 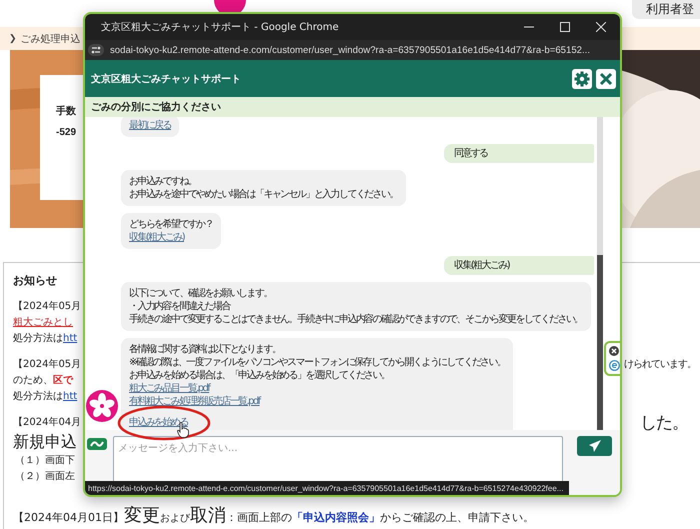 I want to click on notice-text: 新規申込, so click(x=45, y=442).